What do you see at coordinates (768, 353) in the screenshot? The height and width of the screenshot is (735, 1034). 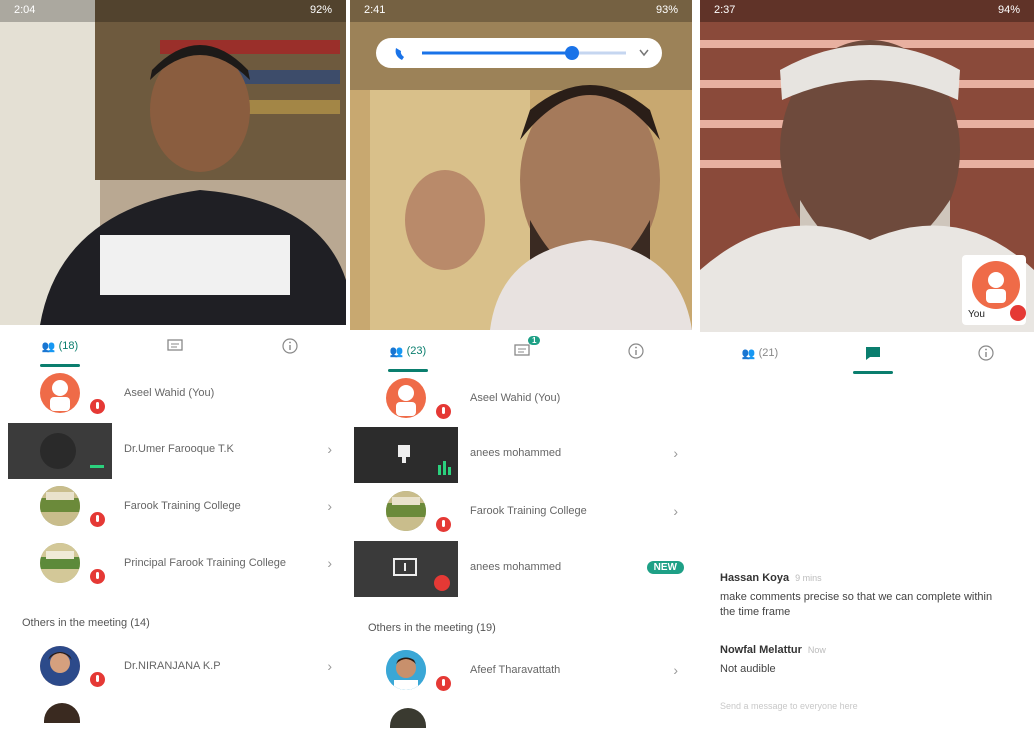 I see `people-count: (21)` at bounding box center [768, 353].